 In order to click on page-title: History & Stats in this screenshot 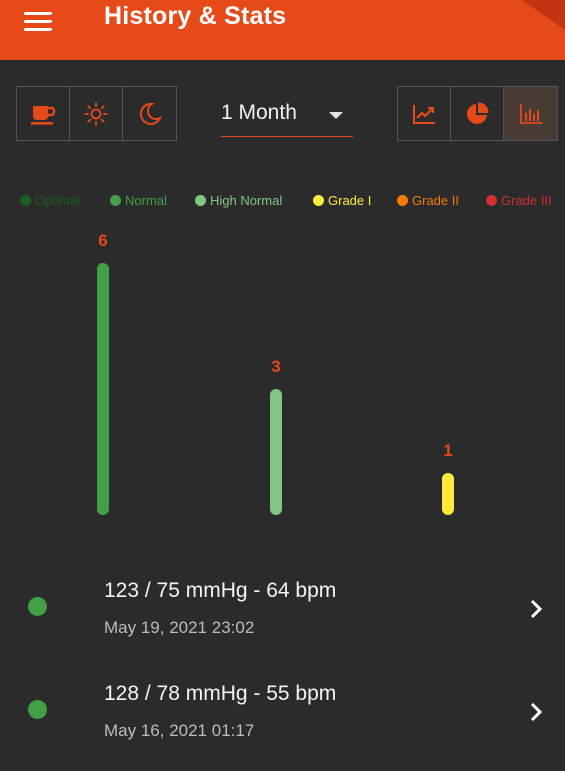, I will do `click(195, 16)`.